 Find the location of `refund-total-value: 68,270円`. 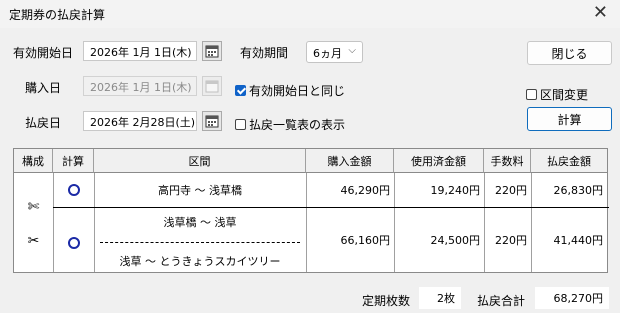

refund-total-value: 68,270円 is located at coordinates (572, 298).